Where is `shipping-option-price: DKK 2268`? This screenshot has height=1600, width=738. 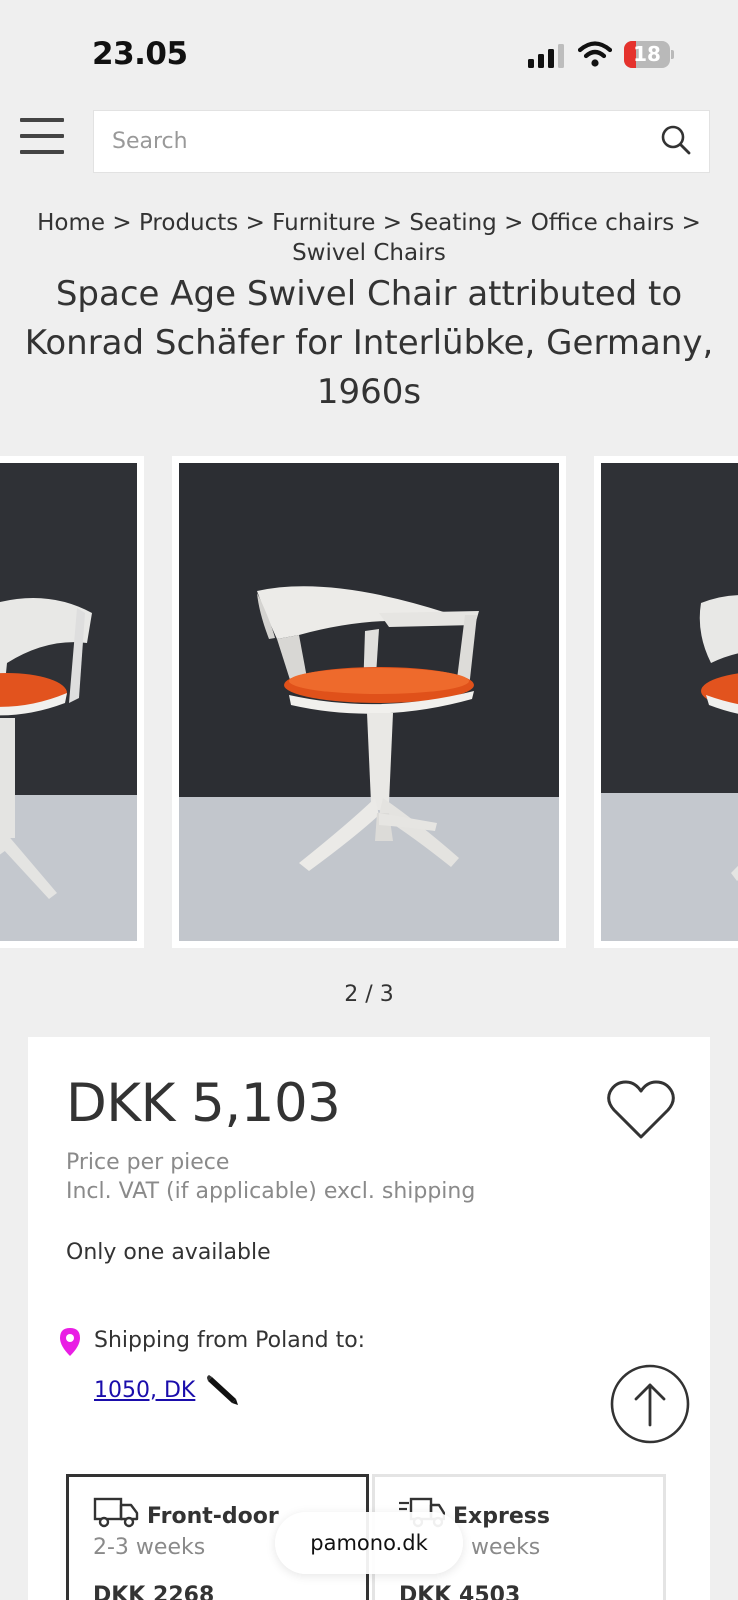
shipping-option-price: DKK 2268 is located at coordinates (154, 1591).